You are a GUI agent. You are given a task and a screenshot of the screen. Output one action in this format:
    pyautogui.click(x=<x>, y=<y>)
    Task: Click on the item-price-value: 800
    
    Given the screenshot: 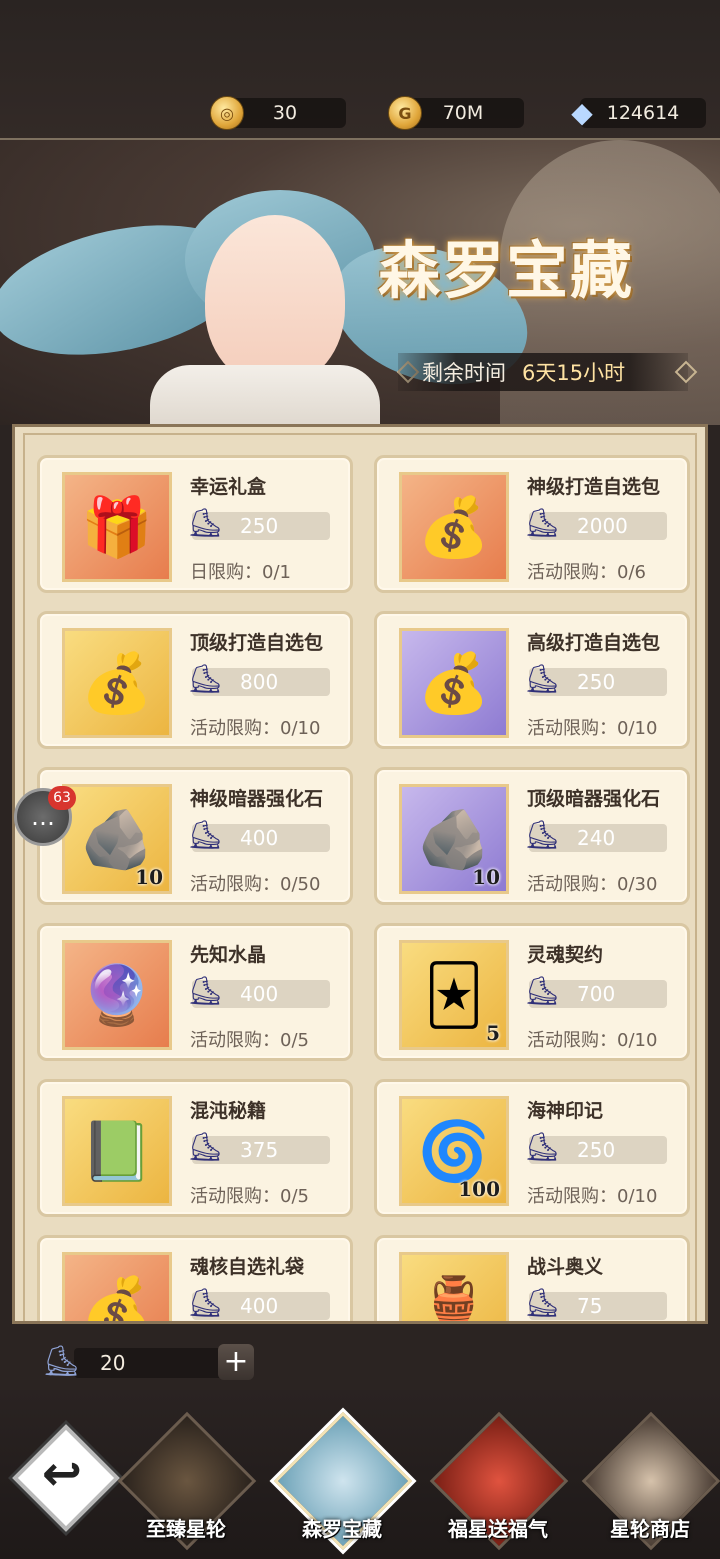 What is the action you would take?
    pyautogui.click(x=259, y=682)
    